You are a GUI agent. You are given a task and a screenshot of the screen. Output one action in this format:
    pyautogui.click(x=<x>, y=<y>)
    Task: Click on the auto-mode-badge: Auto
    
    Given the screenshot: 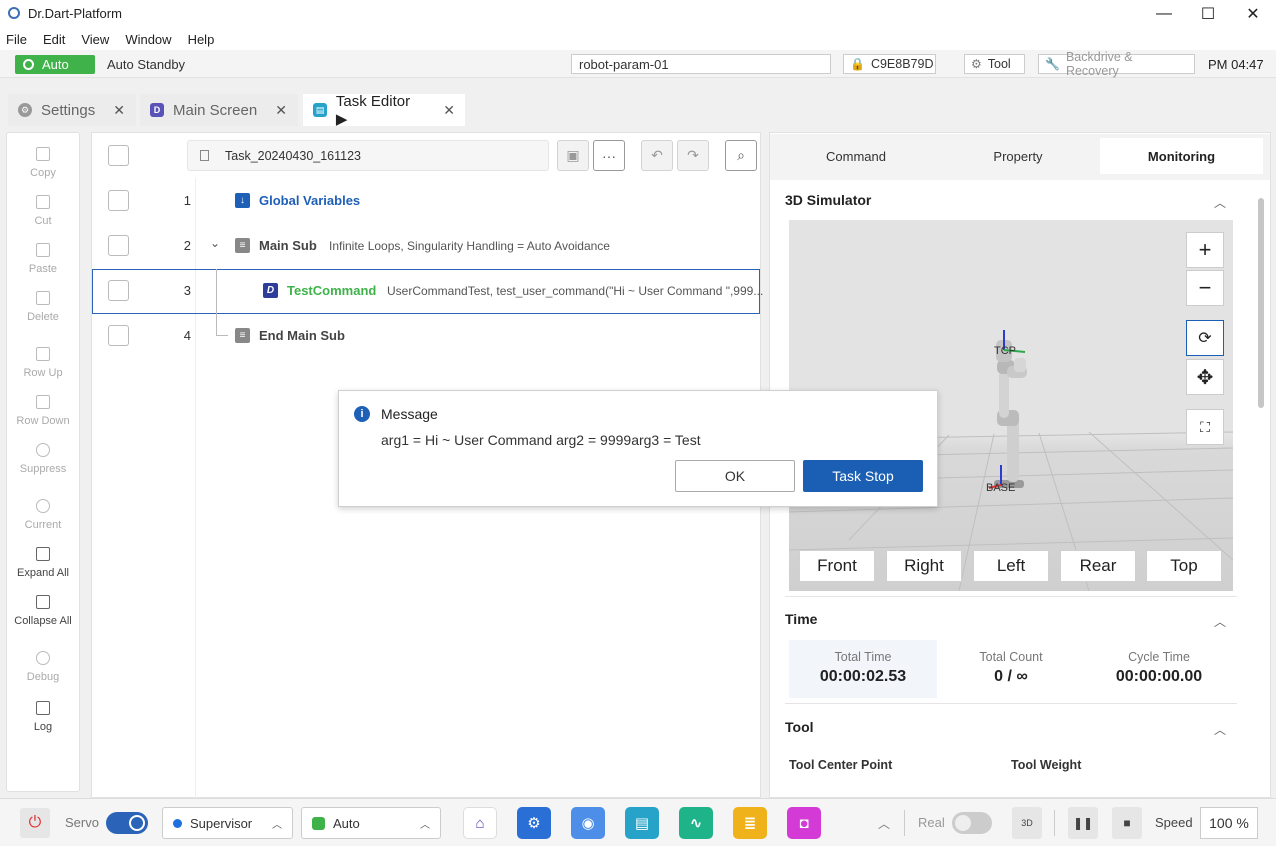 What is the action you would take?
    pyautogui.click(x=55, y=64)
    